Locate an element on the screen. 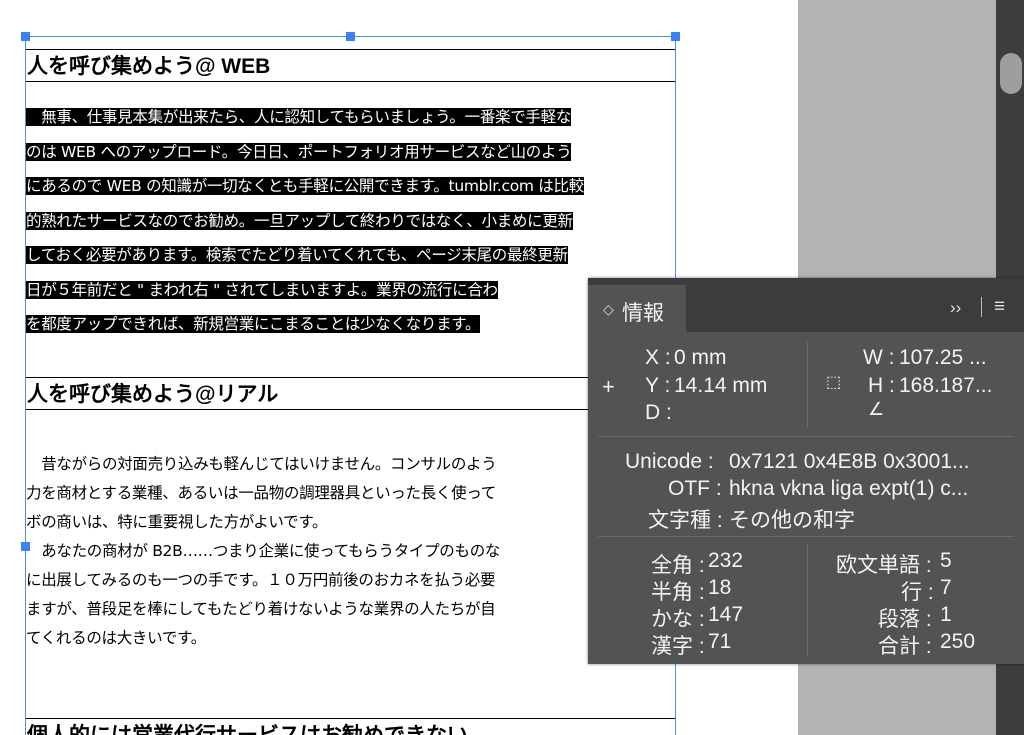 This screenshot has width=1024, height=735. tab-separator is located at coordinates (981, 307).